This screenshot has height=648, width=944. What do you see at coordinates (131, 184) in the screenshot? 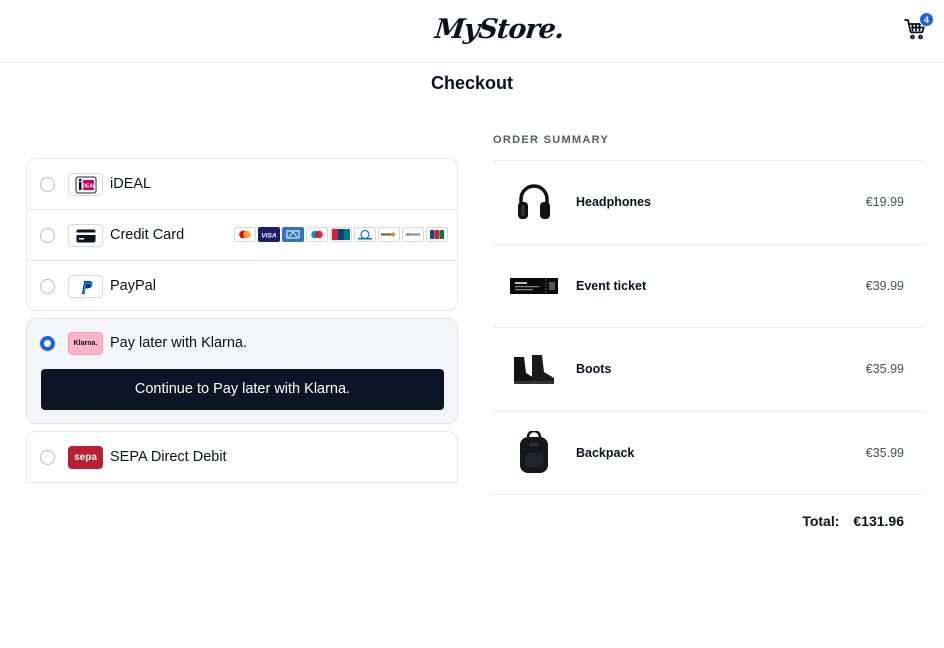
I see `payment-label-ideal: iDEAL` at bounding box center [131, 184].